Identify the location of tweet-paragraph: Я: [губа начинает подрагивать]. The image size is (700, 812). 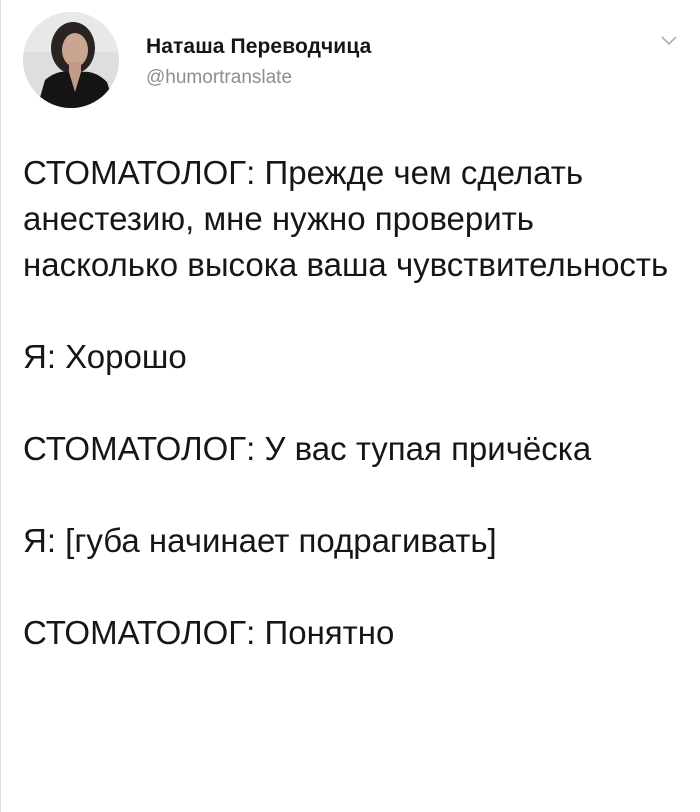
(260, 540).